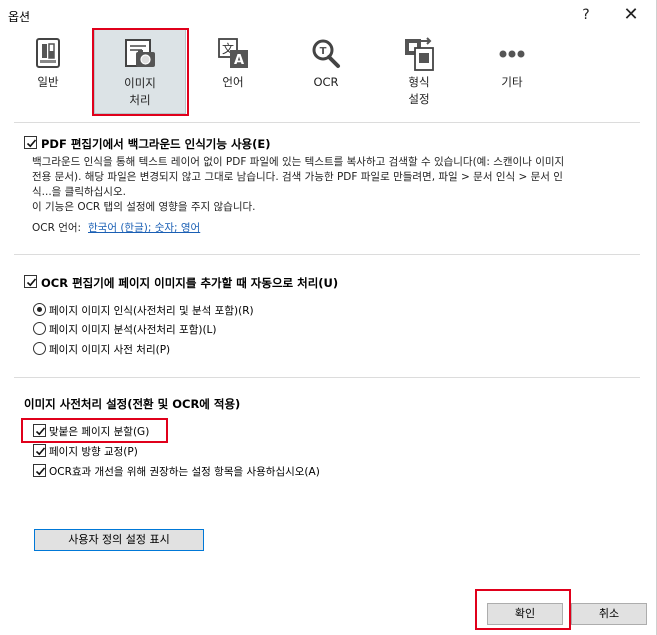  What do you see at coordinates (512, 82) in the screenshot?
I see `tab-other-label: 기타` at bounding box center [512, 82].